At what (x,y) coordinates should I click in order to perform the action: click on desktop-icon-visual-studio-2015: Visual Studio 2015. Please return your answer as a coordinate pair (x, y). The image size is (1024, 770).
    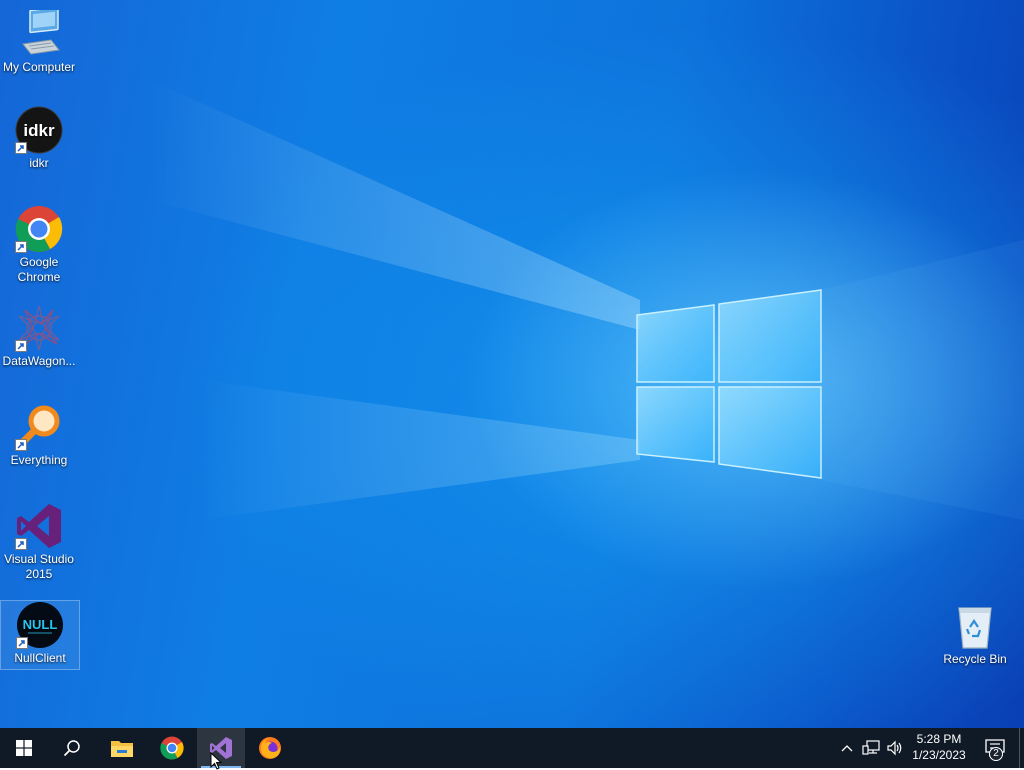
    Looking at the image, I should click on (39, 542).